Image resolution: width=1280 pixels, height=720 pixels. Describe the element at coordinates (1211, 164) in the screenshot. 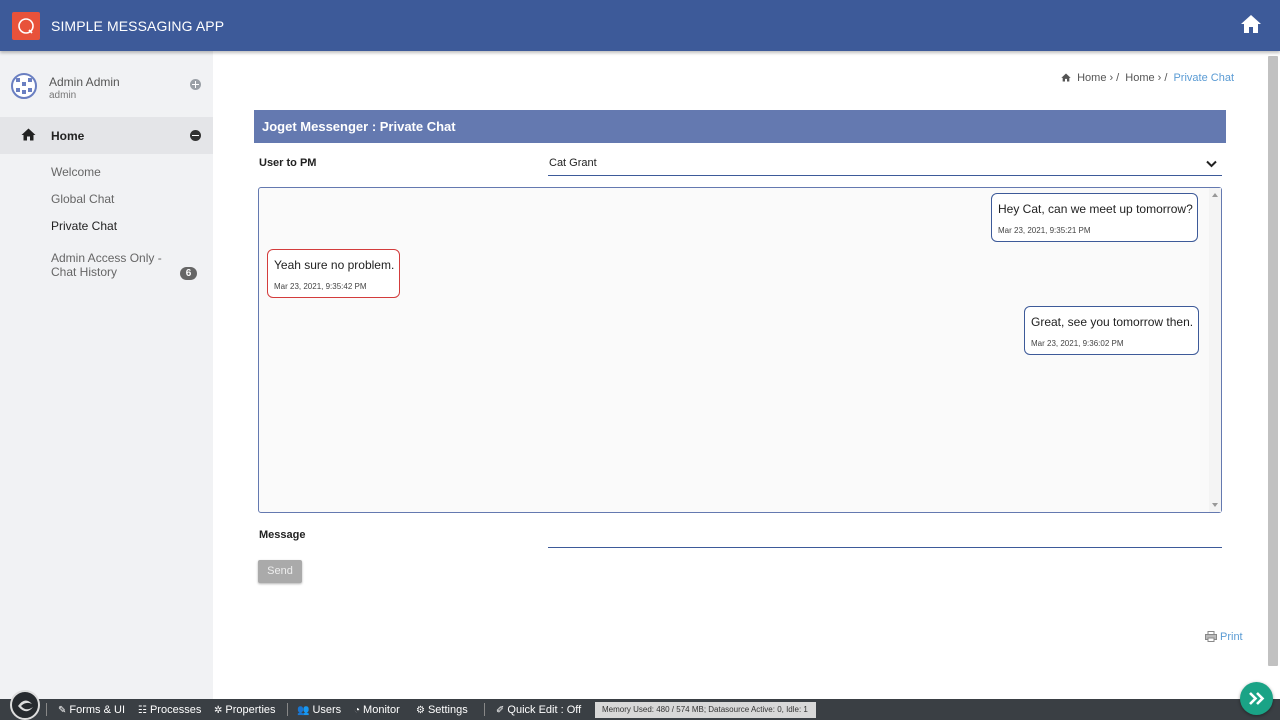

I see `chevron-down-icon` at that location.